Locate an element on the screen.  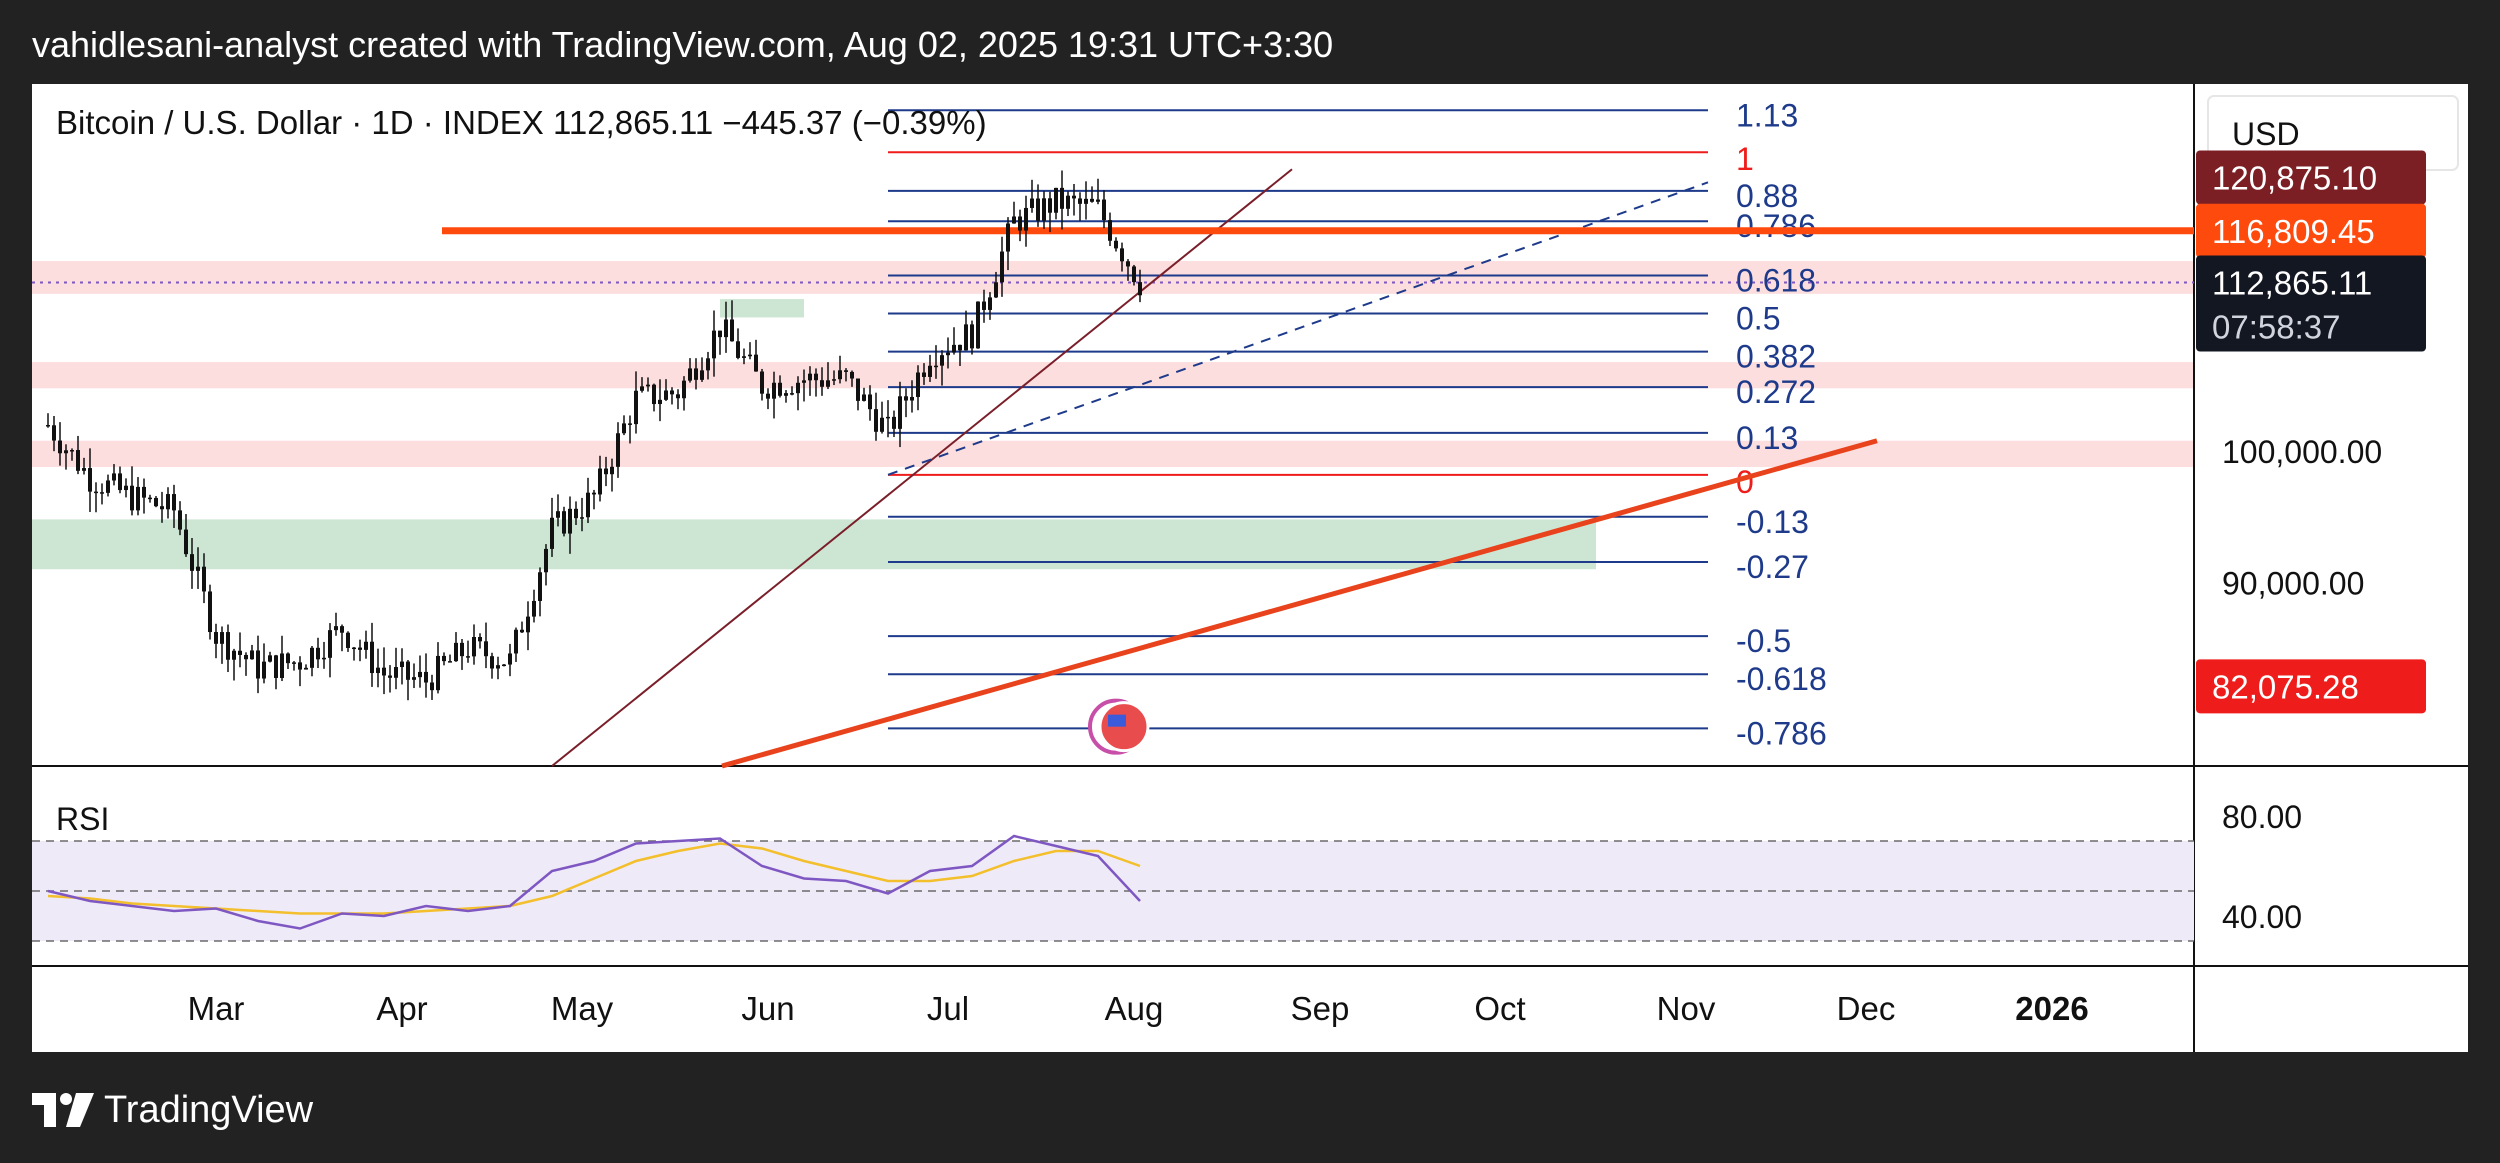
tradingview-footer: TradingView is located at coordinates (172, 1110).